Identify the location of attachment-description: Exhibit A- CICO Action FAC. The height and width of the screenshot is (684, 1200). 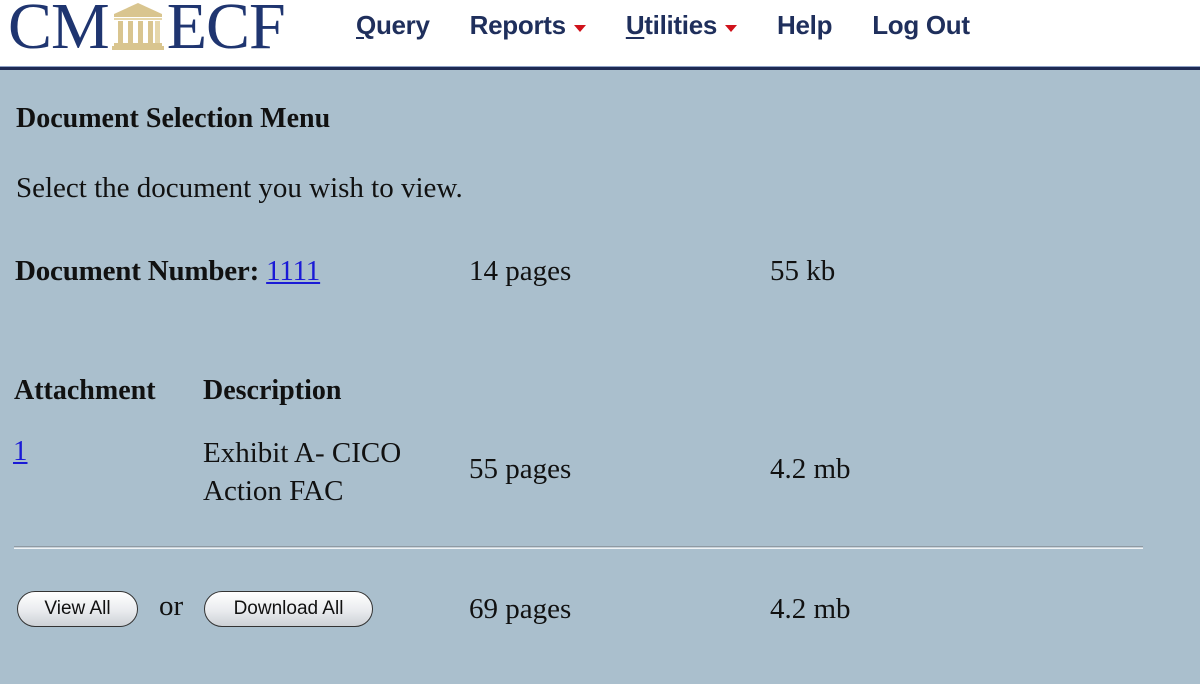
(323, 472).